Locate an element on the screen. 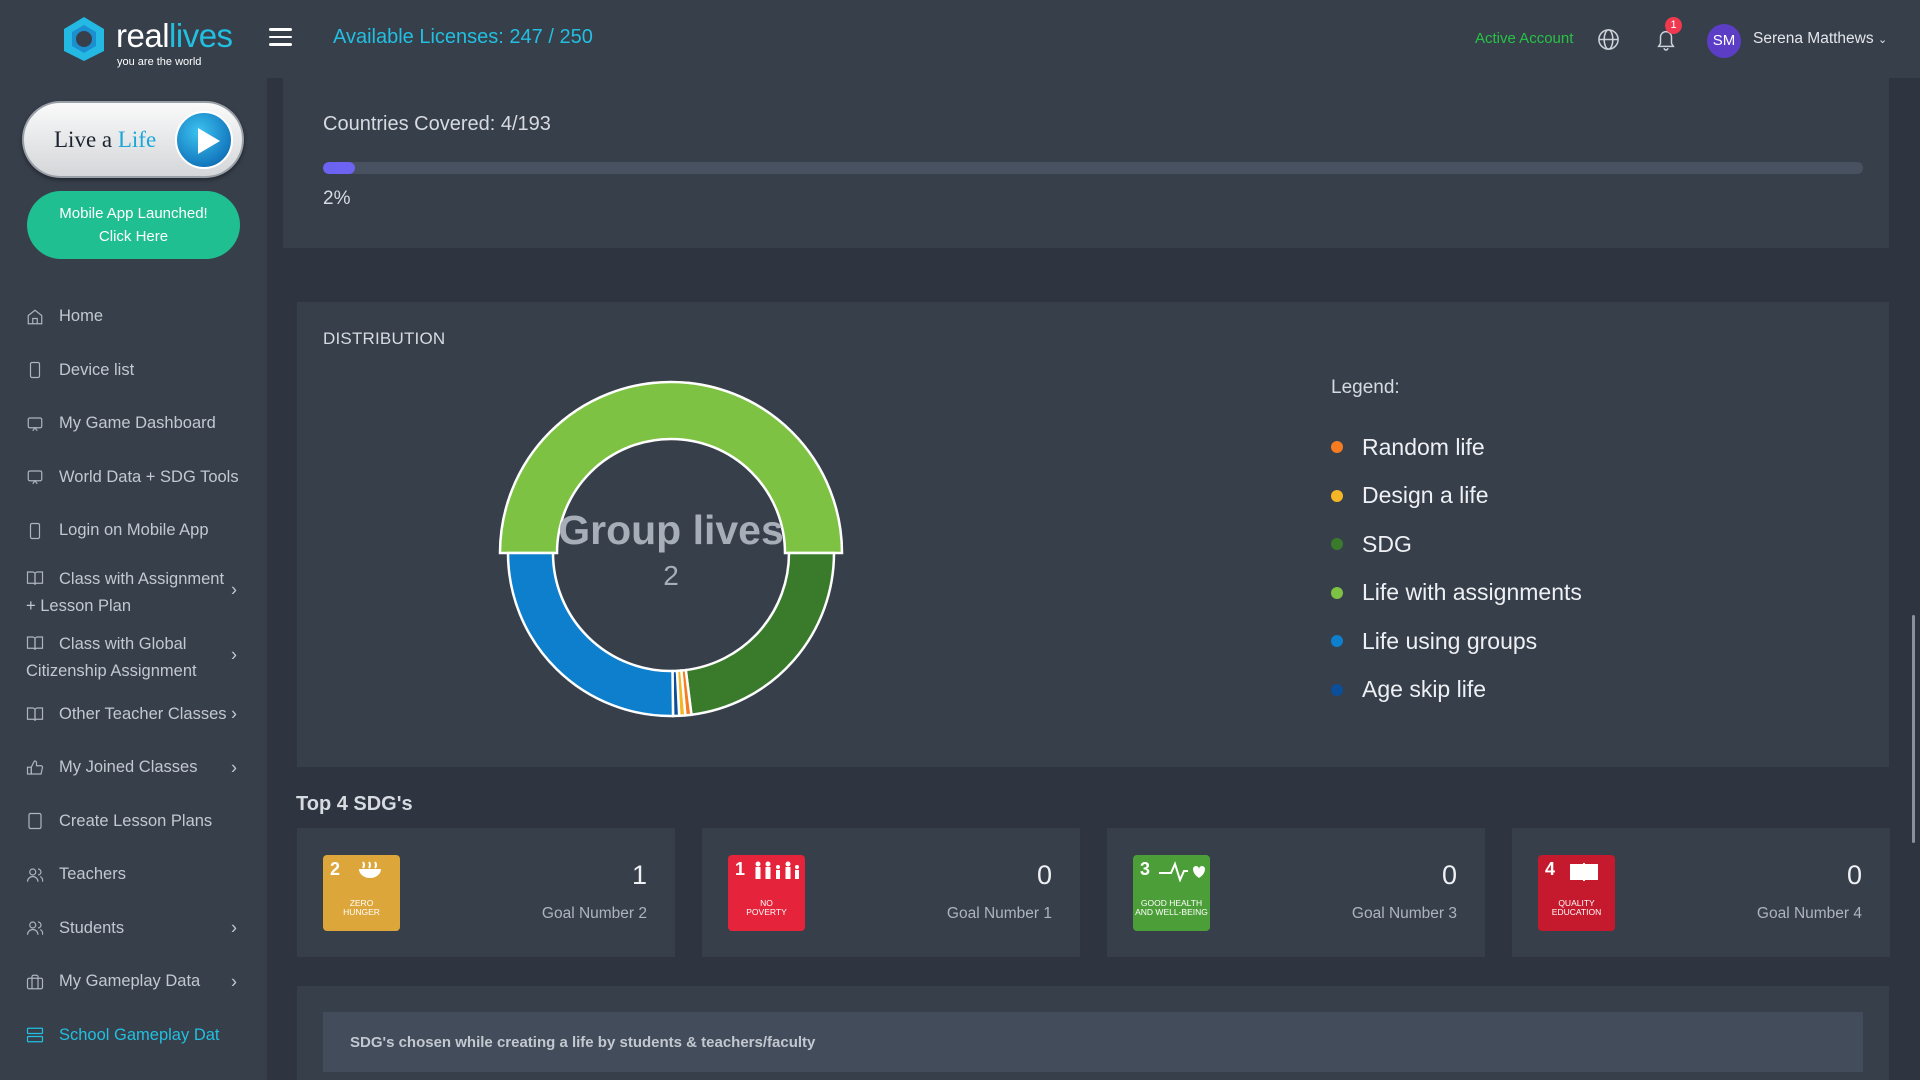  legend-item: Life with assignments is located at coordinates (1456, 593).